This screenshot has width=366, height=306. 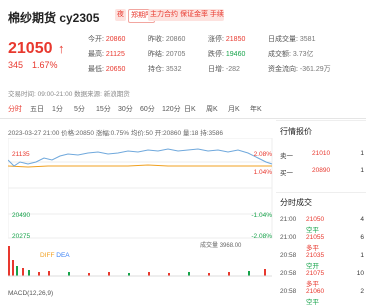 I want to click on trade-row: 21:00 21050 4 空平, so click(x=322, y=225).